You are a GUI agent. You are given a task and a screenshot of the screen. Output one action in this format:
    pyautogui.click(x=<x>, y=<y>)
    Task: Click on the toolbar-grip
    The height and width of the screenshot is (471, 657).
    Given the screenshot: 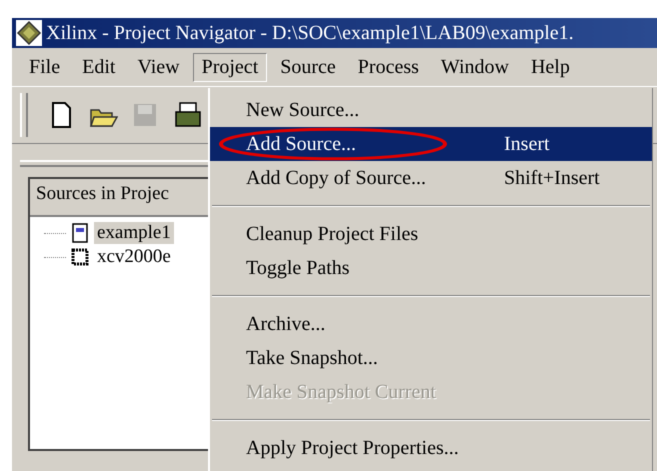 What is the action you would take?
    pyautogui.click(x=24, y=115)
    